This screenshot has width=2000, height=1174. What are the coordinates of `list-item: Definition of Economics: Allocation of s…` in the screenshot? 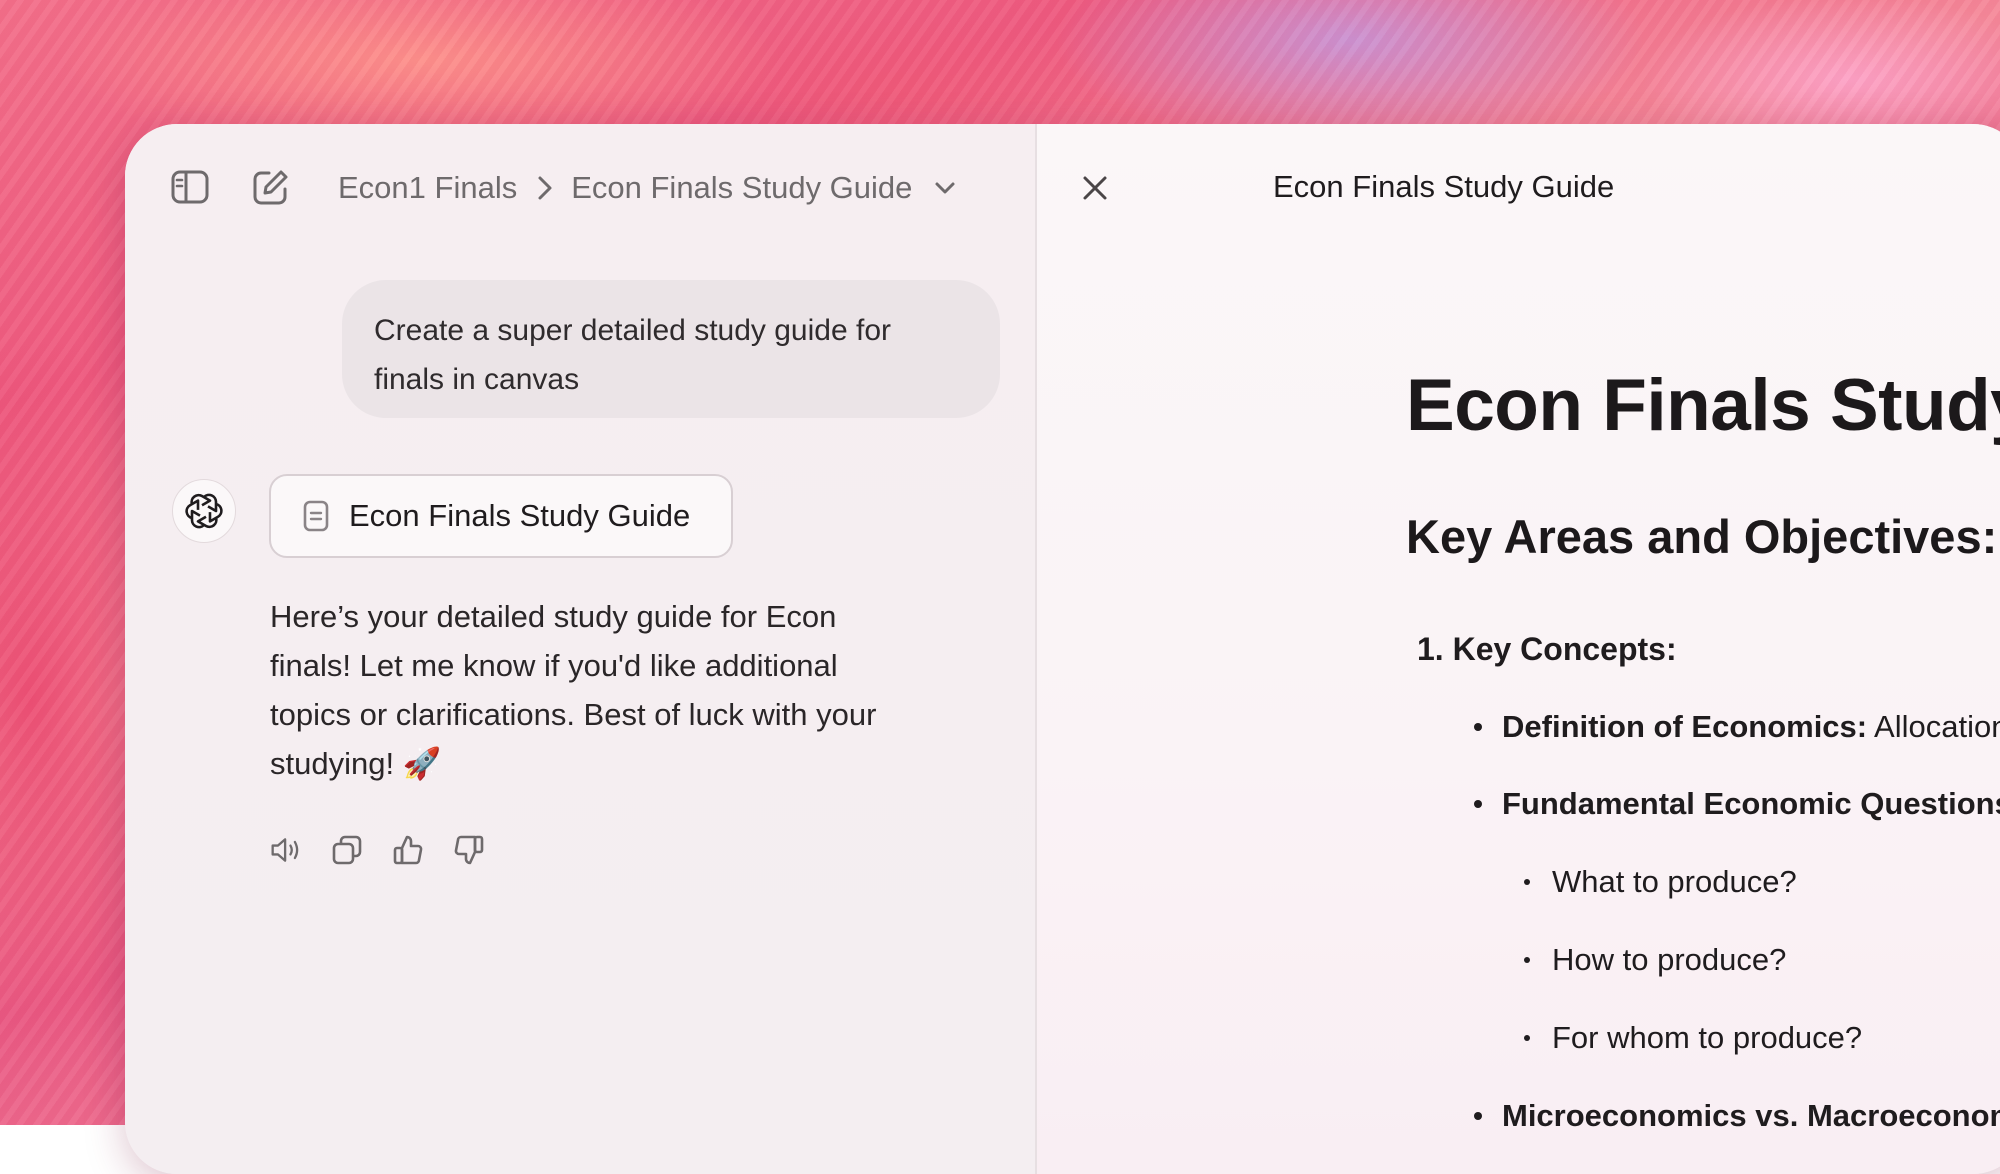 It's located at (1737, 727).